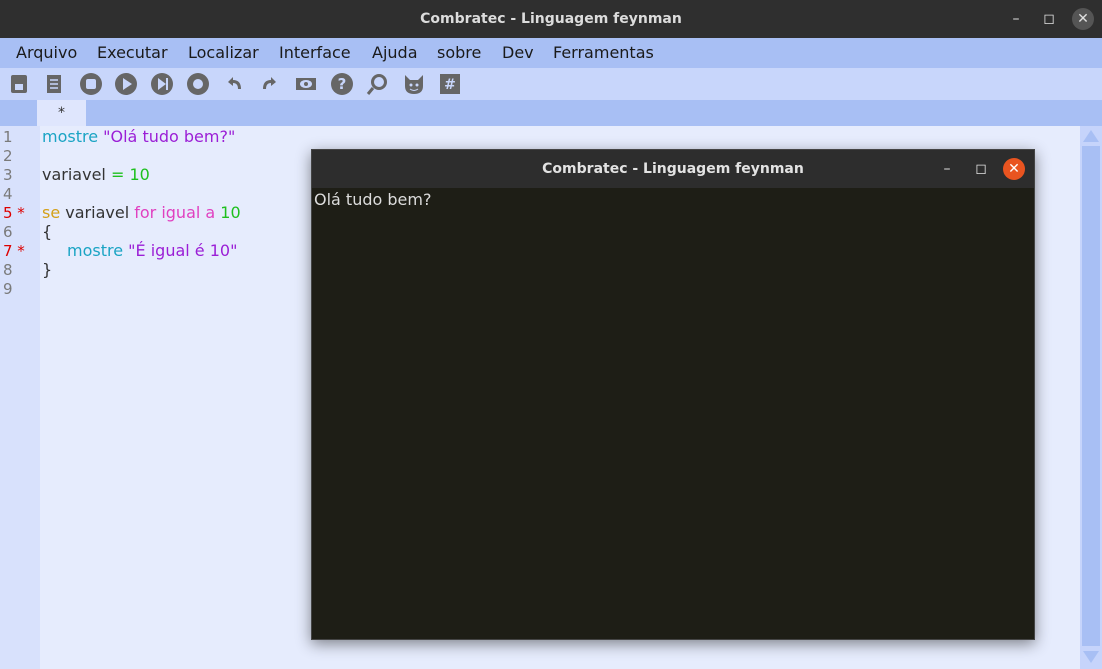 Image resolution: width=1102 pixels, height=669 pixels. I want to click on vertical-scrollbar, so click(1091, 397).